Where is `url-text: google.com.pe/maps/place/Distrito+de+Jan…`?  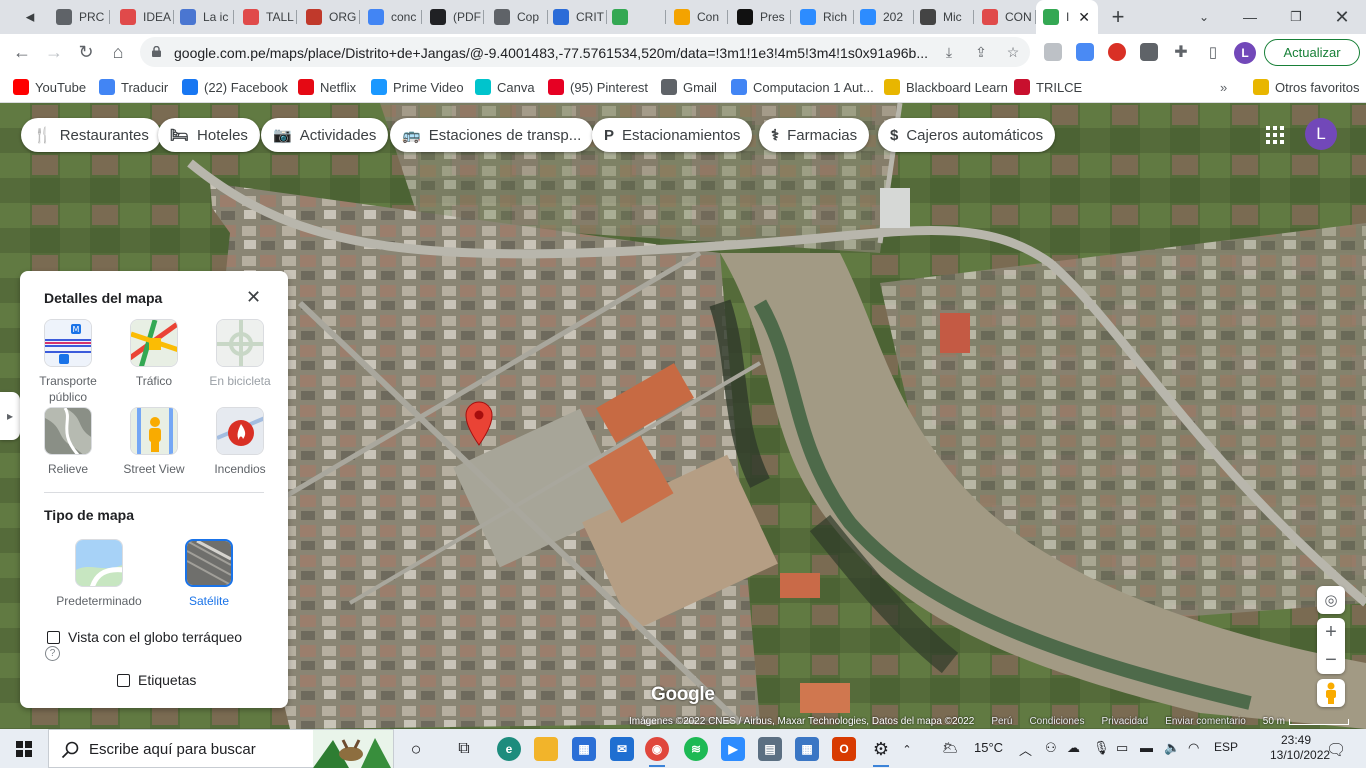
url-text: google.com.pe/maps/place/Distrito+de+Jan… is located at coordinates (554, 53).